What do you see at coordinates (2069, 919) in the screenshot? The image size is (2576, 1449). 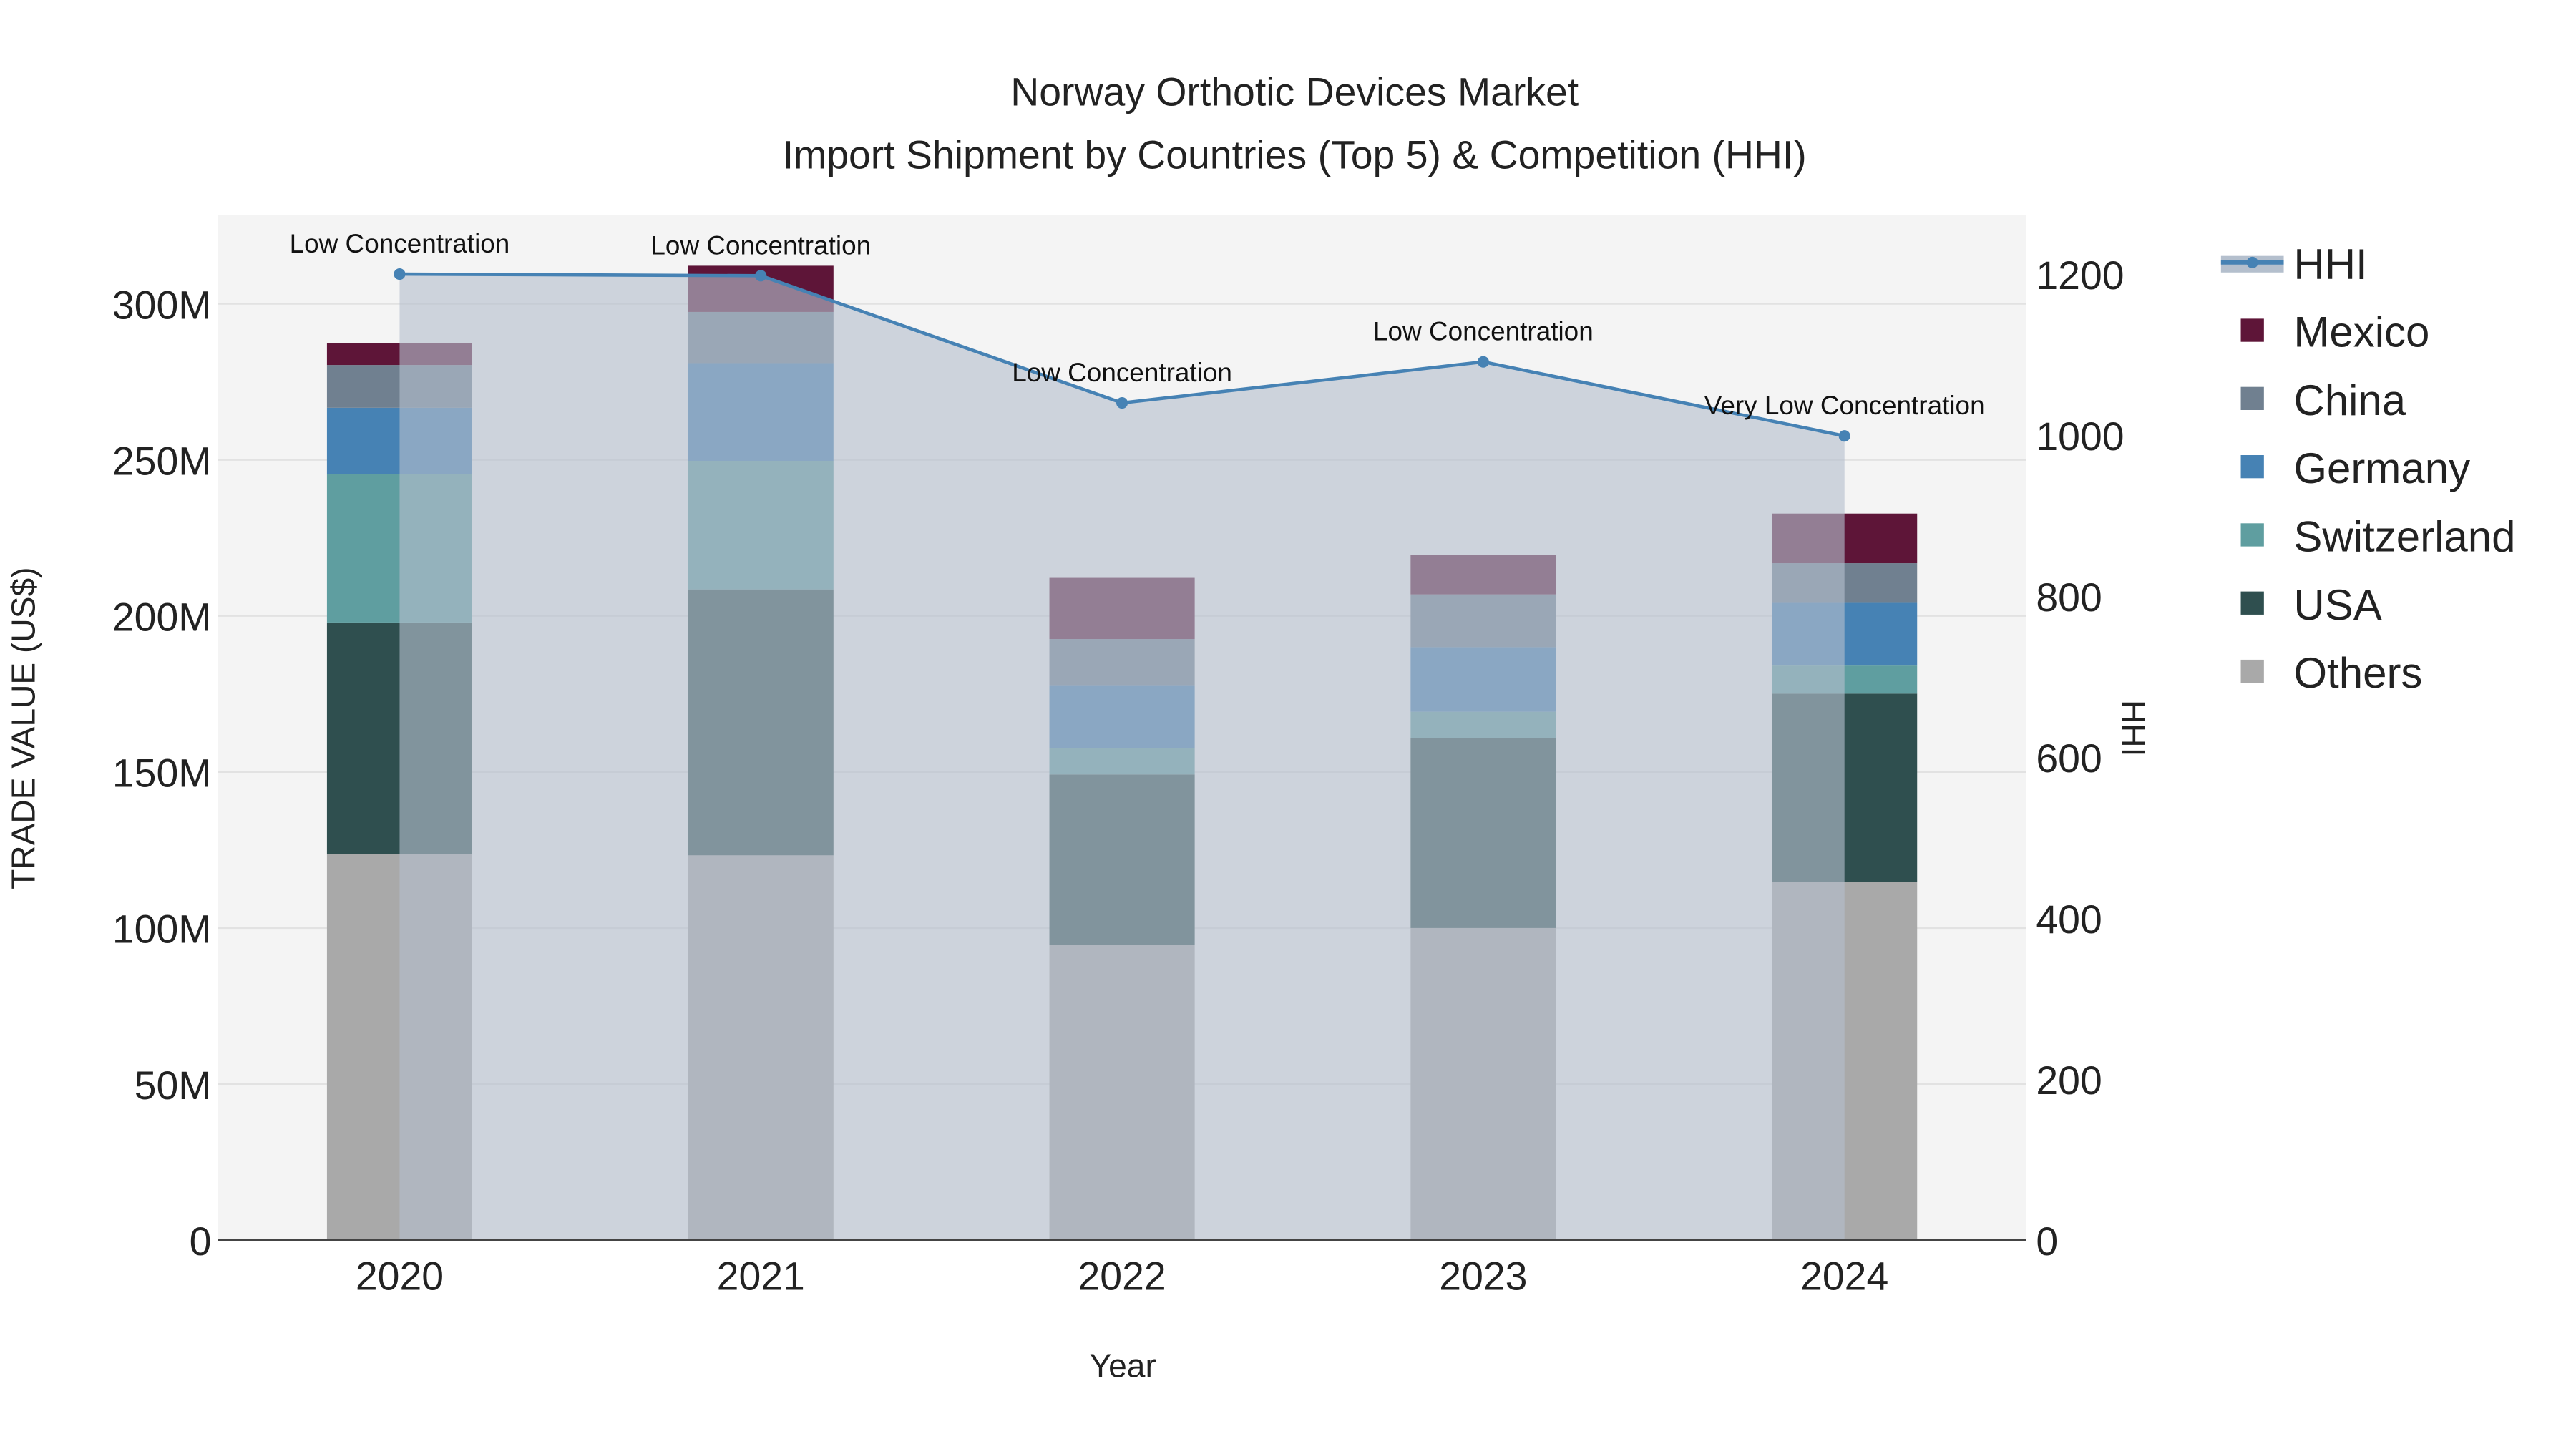 I see `y2-tick-label: 400` at bounding box center [2069, 919].